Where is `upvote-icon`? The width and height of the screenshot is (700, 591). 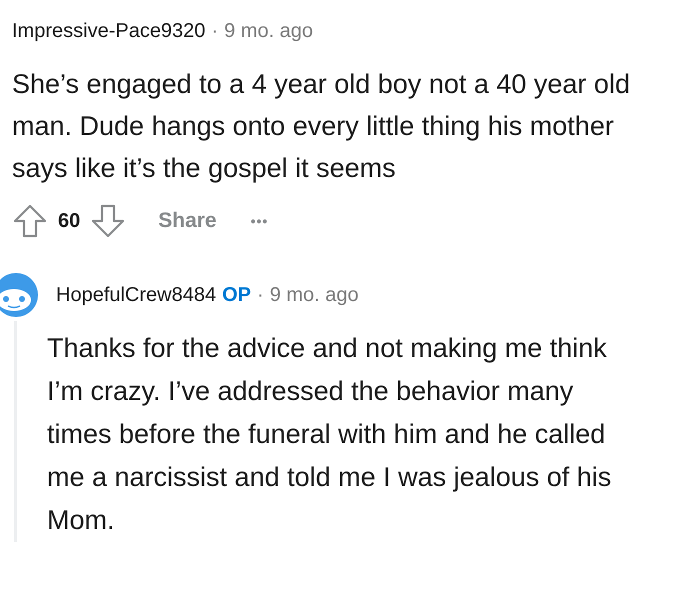 upvote-icon is located at coordinates (30, 221).